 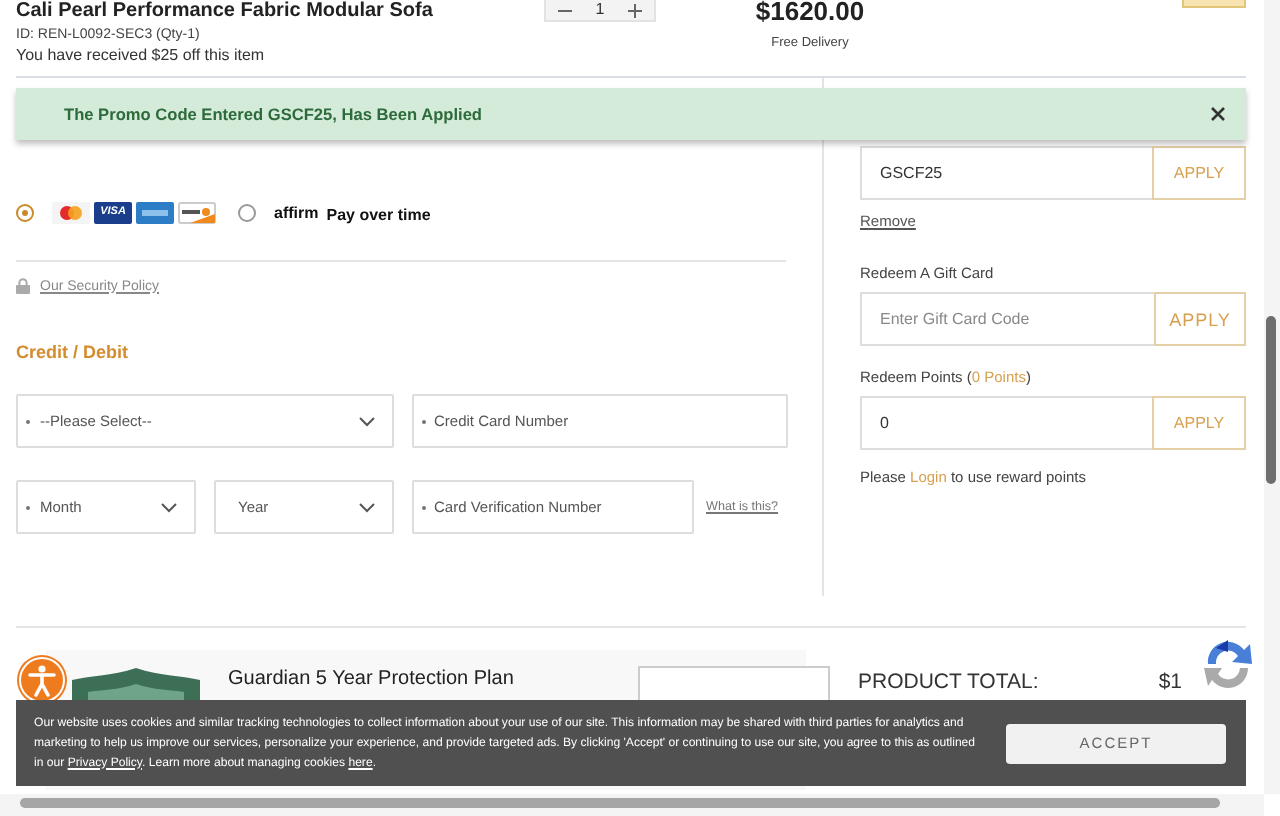 I want to click on quantity-stepper: 1, so click(x=600, y=11).